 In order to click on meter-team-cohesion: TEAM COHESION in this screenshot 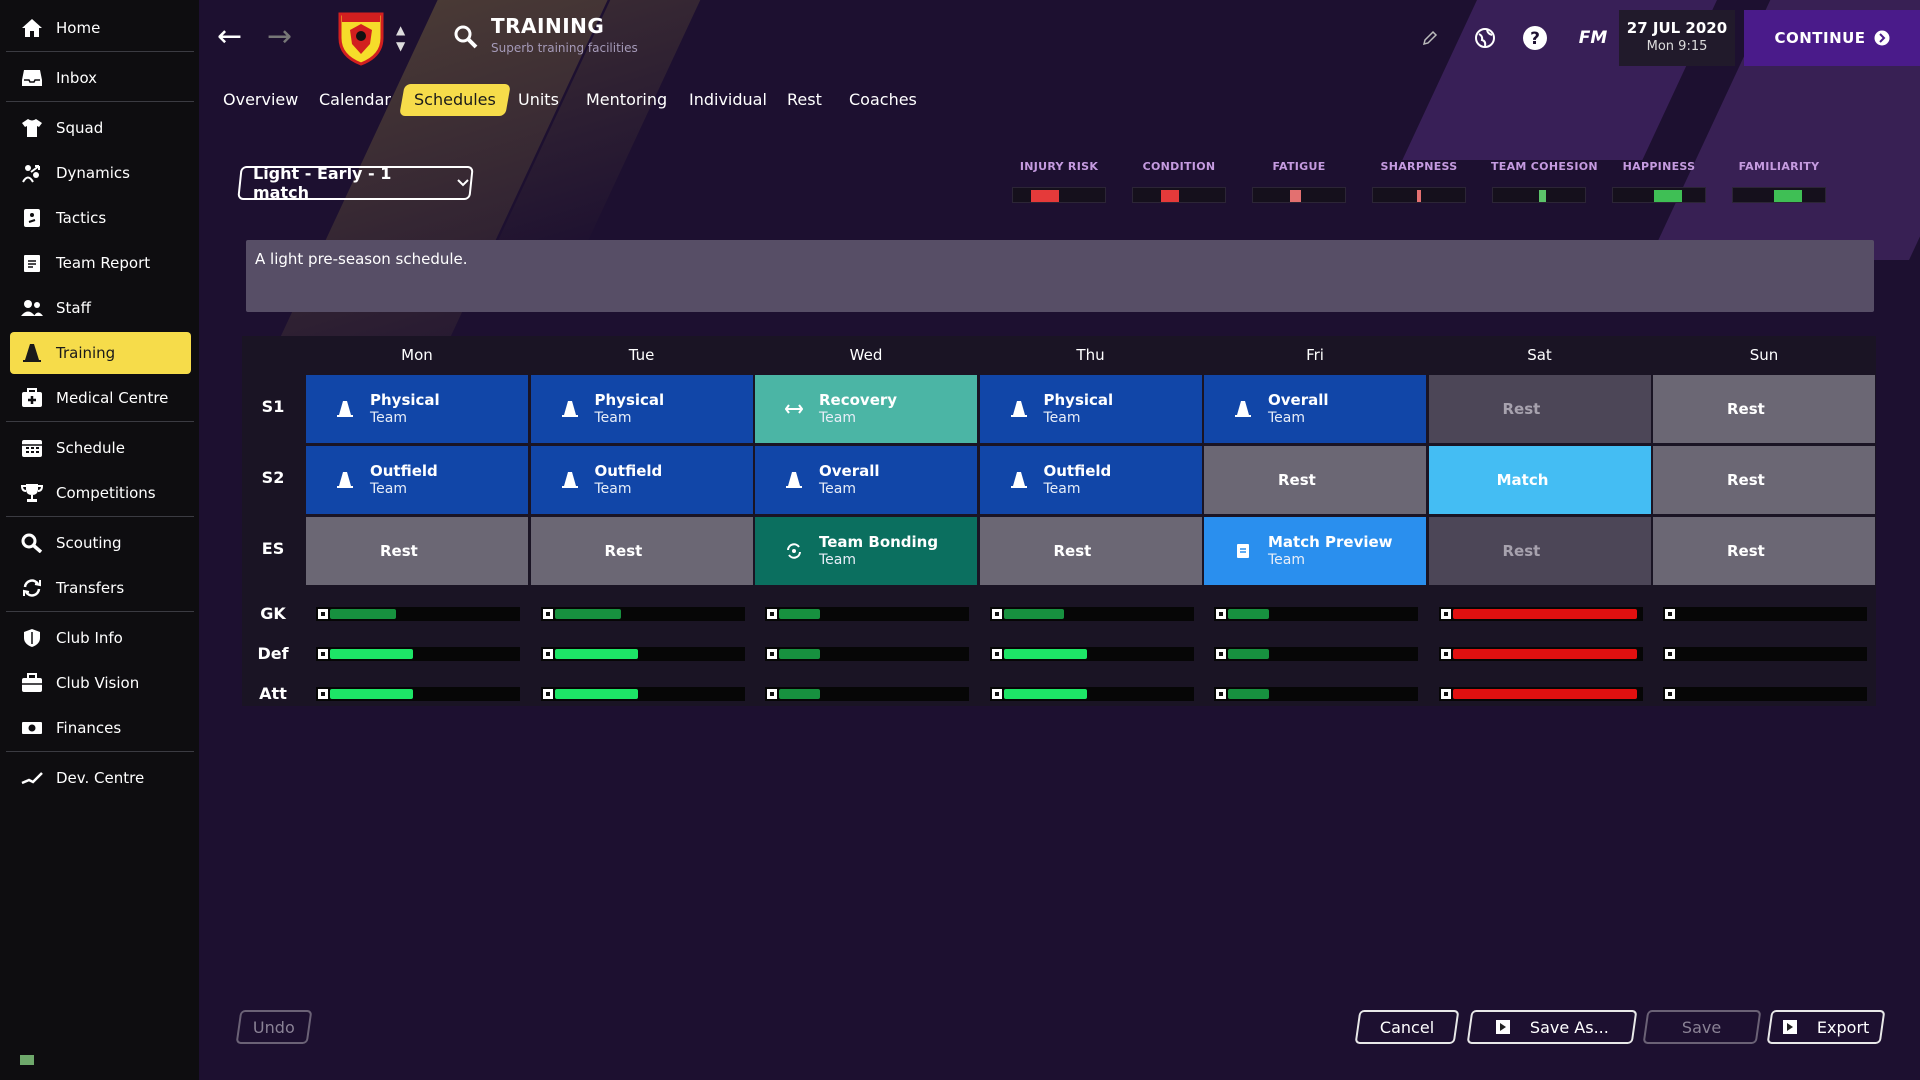, I will do `click(1544, 181)`.